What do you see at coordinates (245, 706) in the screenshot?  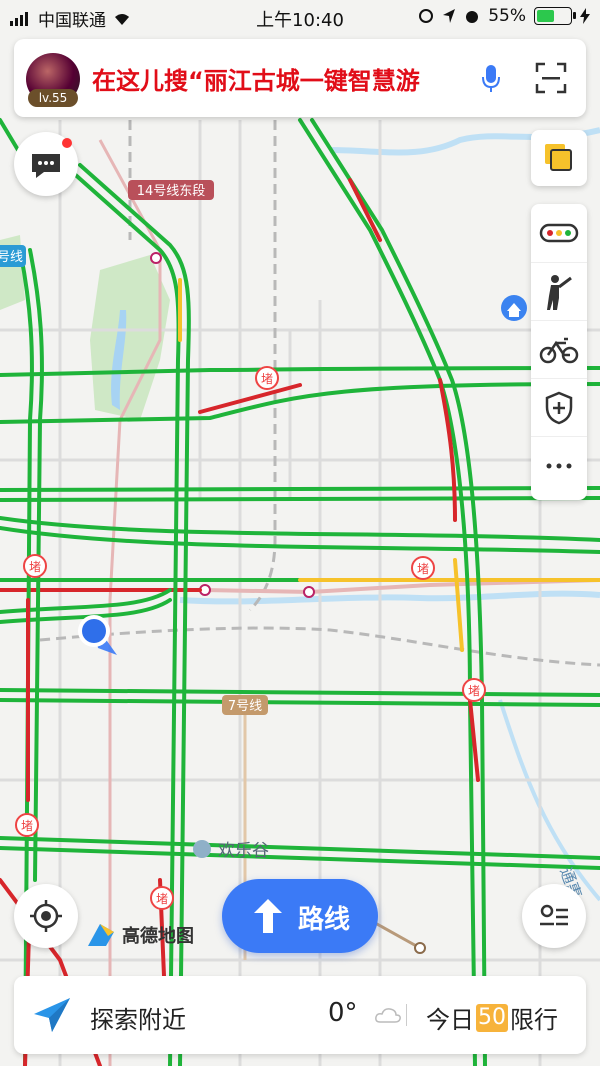 I see `metro-line-7-label: 7号线` at bounding box center [245, 706].